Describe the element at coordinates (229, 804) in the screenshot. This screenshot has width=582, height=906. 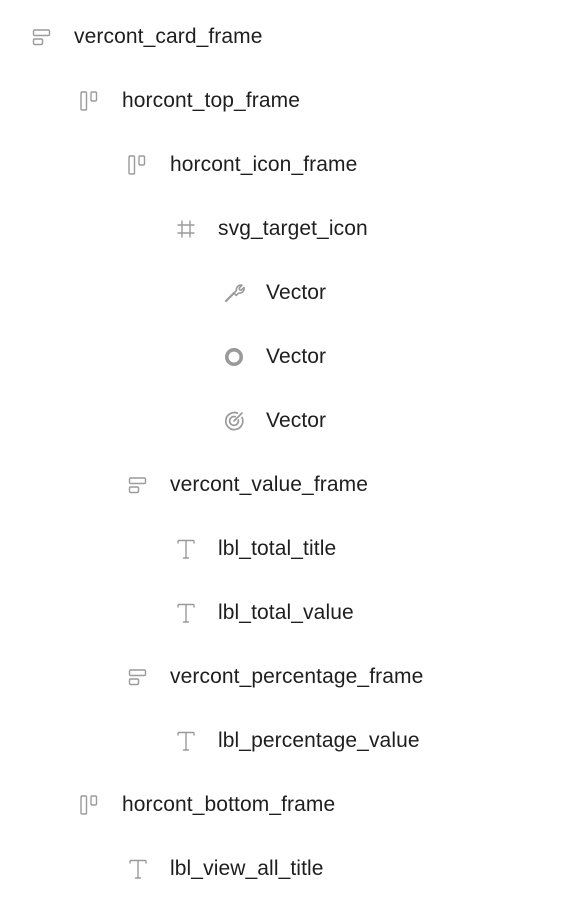
I see `layer-name: horcont_bottom_frame` at that location.